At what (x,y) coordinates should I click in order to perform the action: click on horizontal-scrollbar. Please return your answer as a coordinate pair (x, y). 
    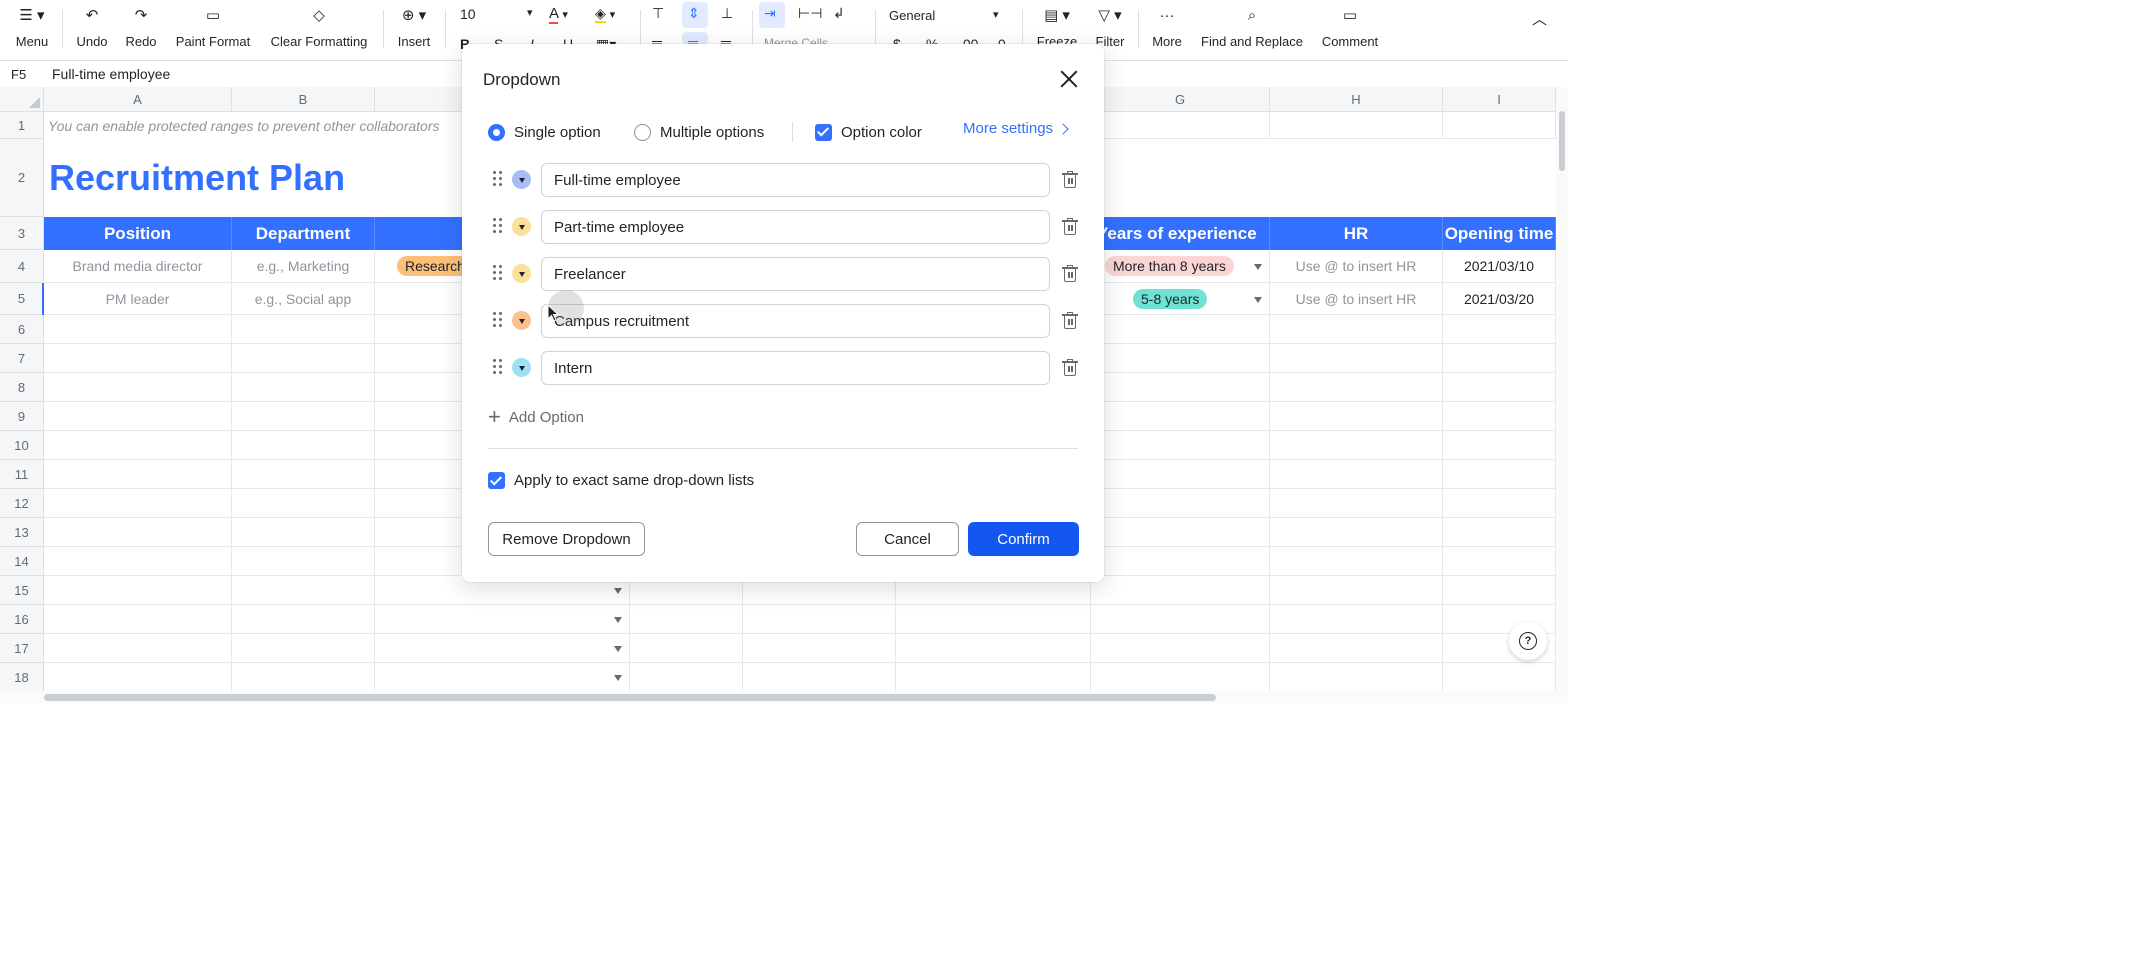
    Looking at the image, I should click on (784, 697).